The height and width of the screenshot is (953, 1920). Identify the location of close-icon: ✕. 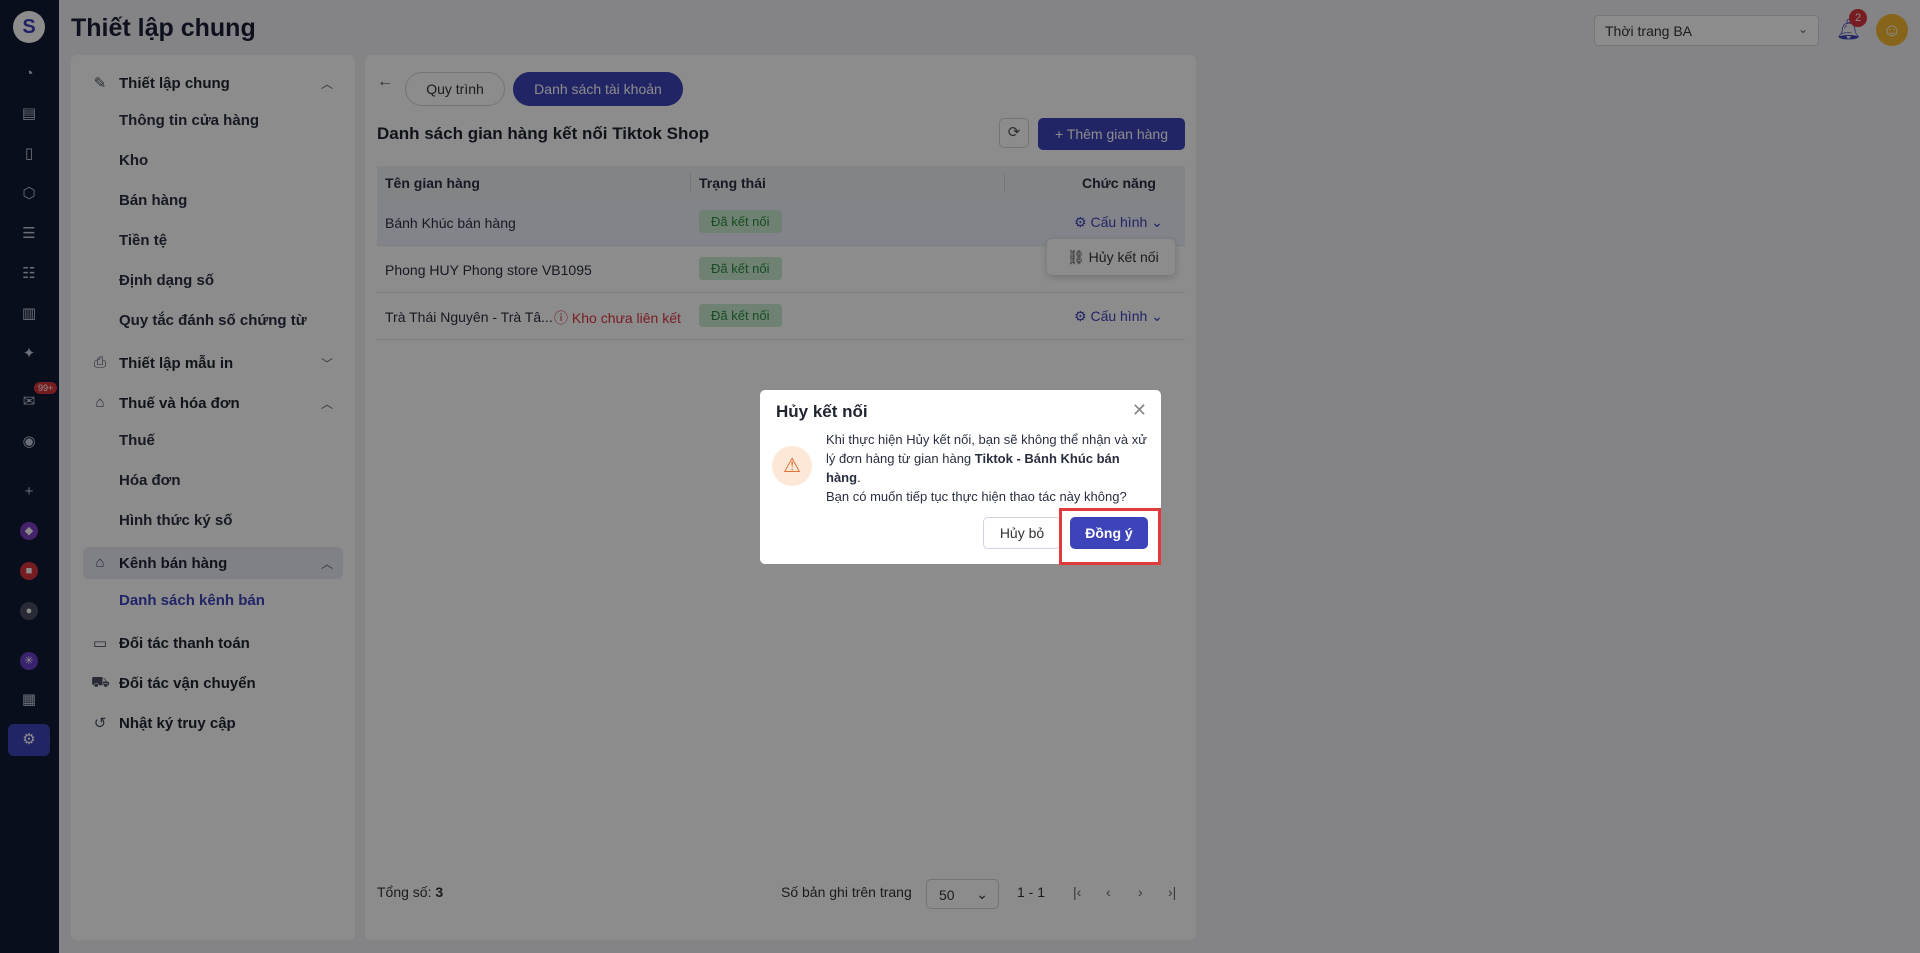
(1139, 410).